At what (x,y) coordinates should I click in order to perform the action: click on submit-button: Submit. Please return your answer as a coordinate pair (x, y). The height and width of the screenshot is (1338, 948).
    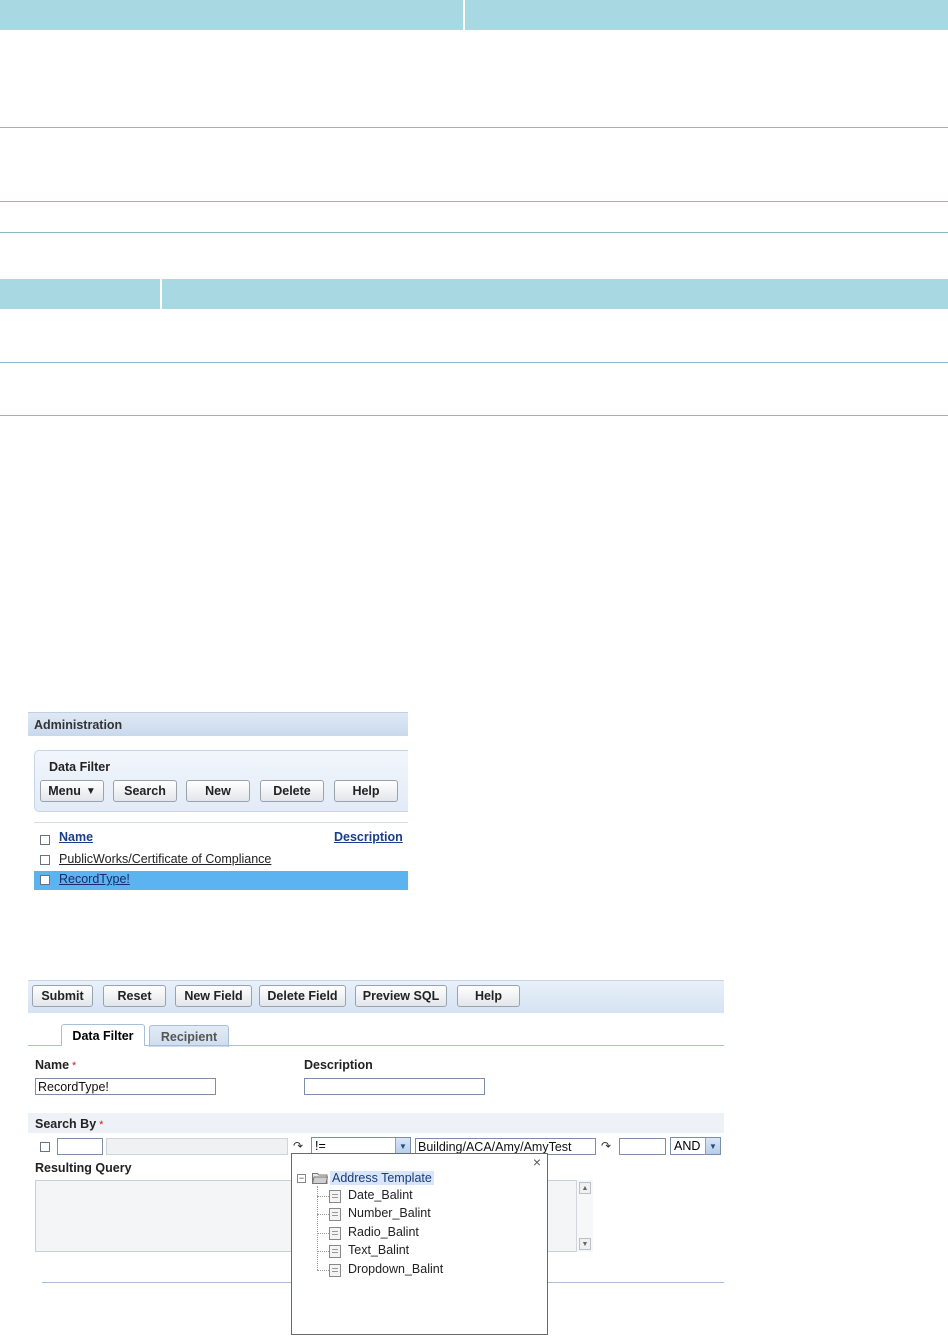
    Looking at the image, I should click on (62, 996).